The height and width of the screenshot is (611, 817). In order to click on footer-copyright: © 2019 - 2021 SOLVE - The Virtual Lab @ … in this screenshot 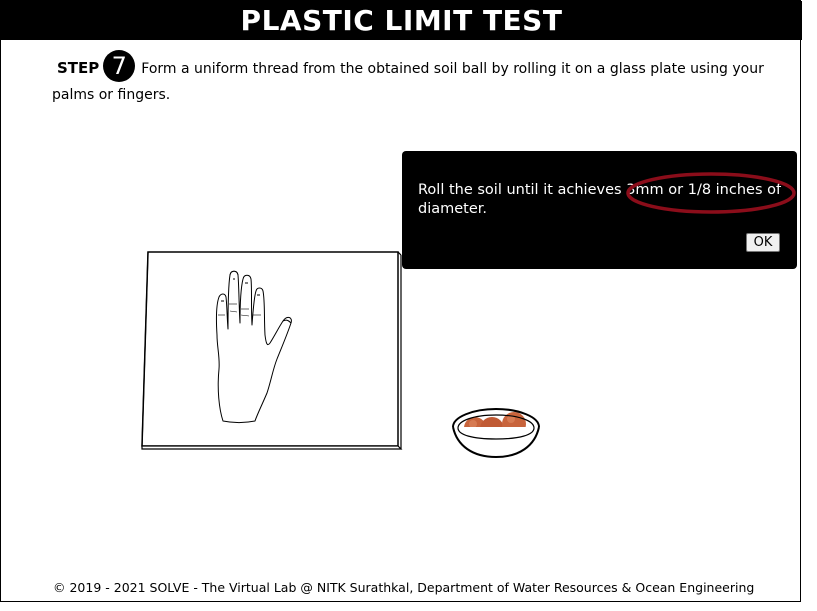, I will do `click(404, 587)`.